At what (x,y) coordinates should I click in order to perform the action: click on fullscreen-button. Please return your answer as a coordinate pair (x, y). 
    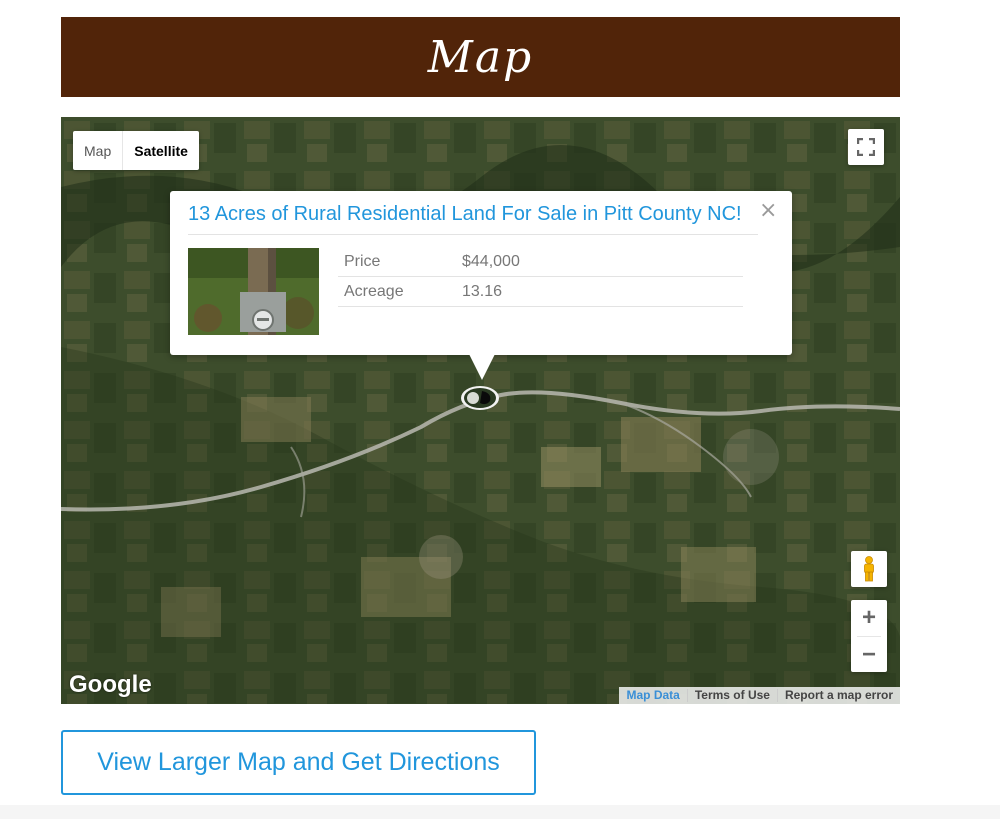
    Looking at the image, I should click on (866, 147).